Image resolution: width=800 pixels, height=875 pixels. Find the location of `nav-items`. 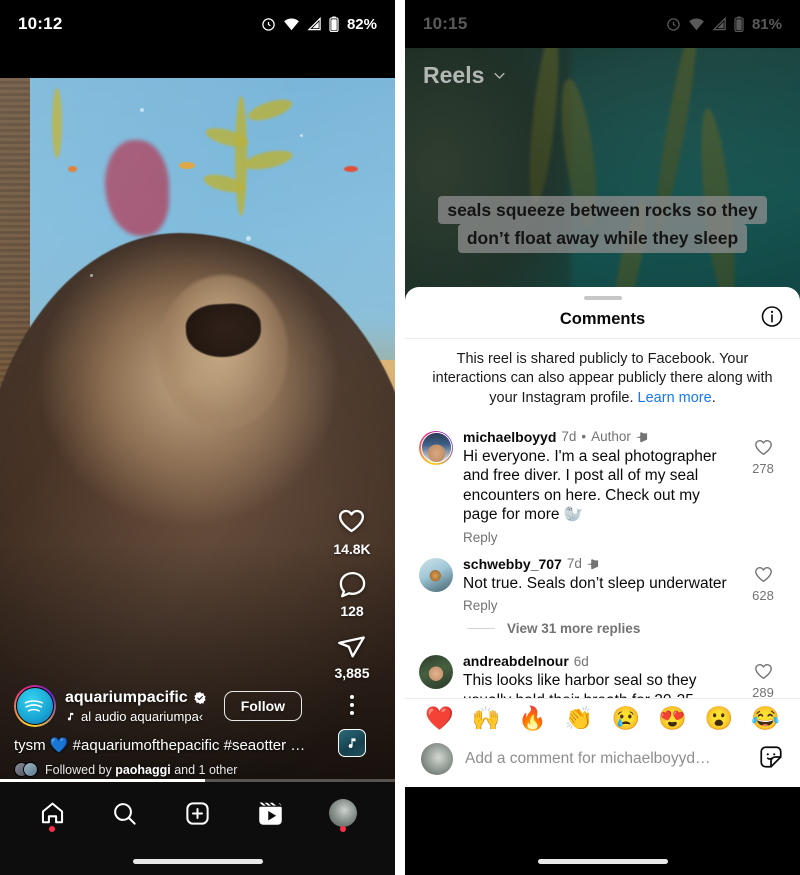

nav-items is located at coordinates (197, 813).